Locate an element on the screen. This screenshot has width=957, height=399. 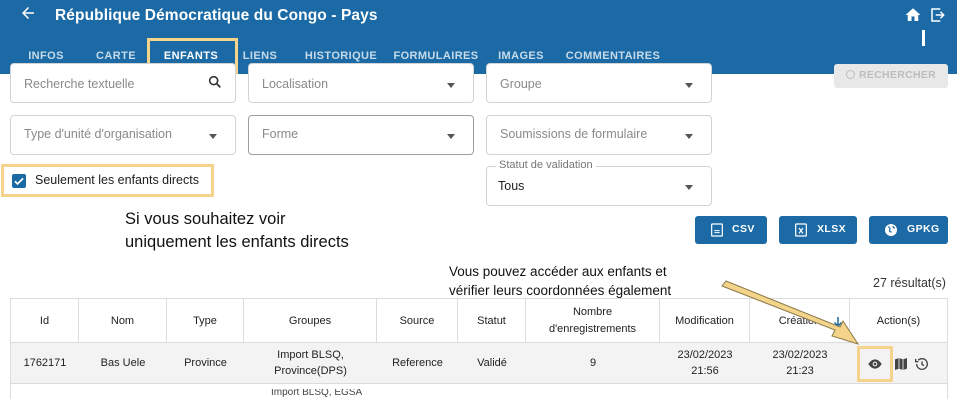
validation-status-value: Tous is located at coordinates (511, 186).